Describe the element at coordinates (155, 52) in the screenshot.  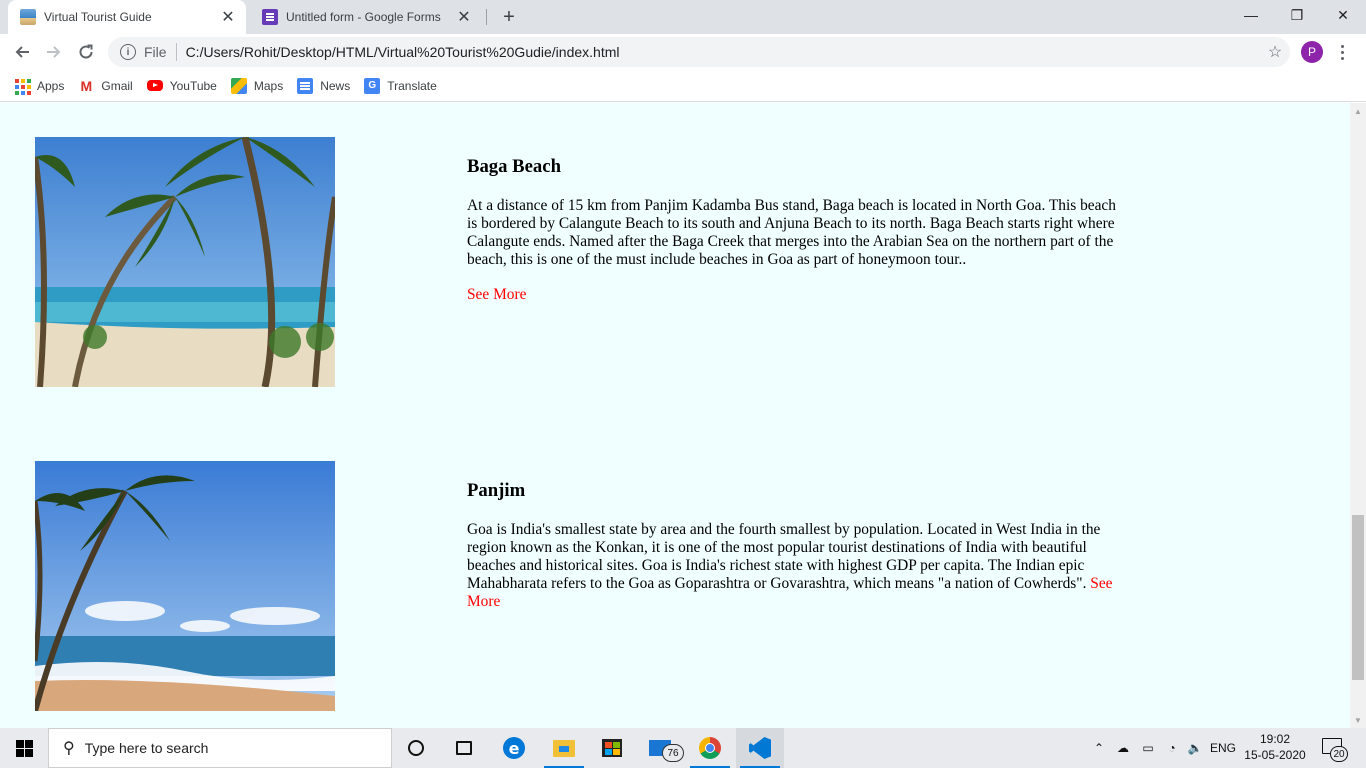
I see `scheme-label: File` at that location.